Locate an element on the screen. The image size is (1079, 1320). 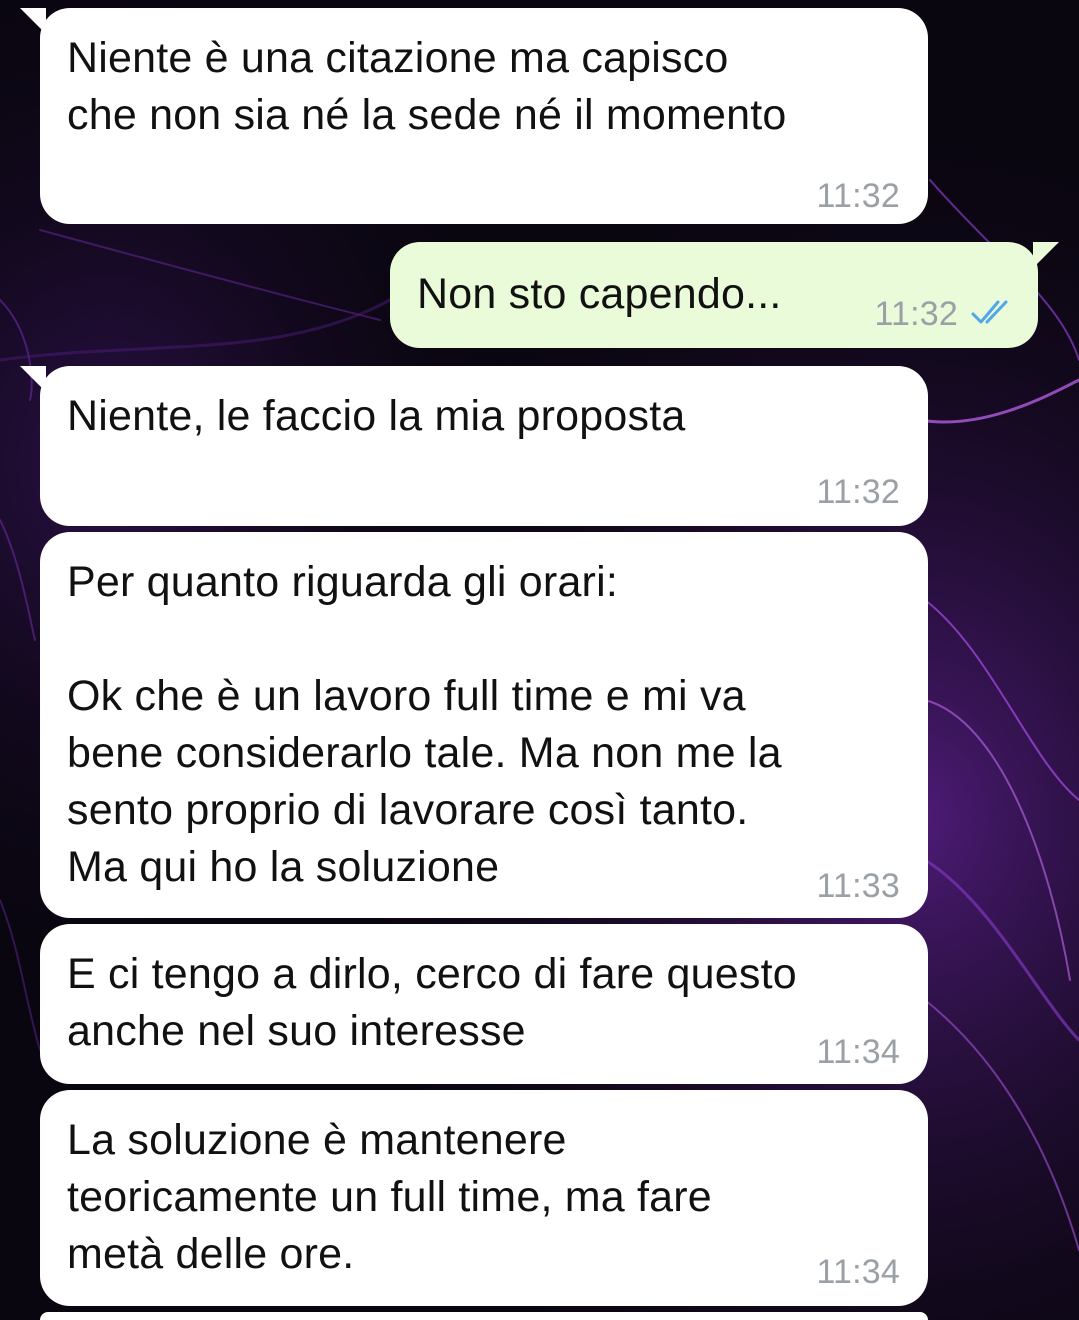
incoming-message: Niente, le faccio la mia proposta 11:32 is located at coordinates (484, 446).